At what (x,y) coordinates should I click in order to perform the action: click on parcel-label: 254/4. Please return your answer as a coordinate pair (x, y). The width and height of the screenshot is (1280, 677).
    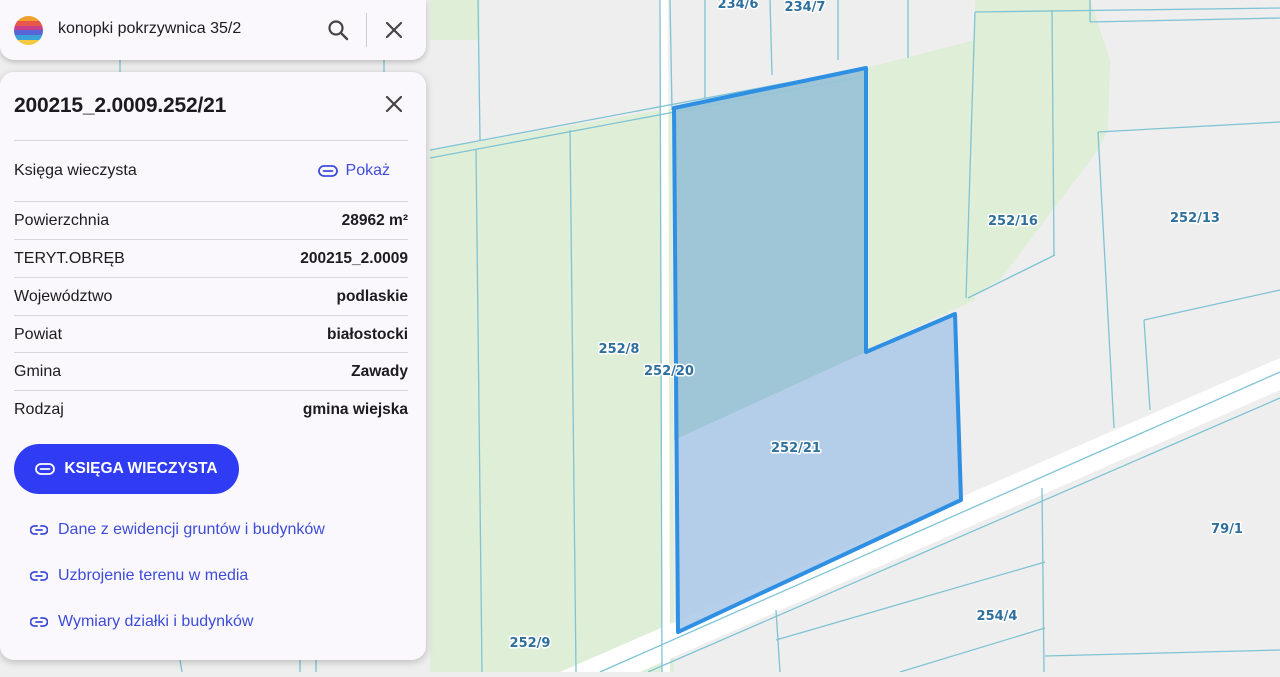
    Looking at the image, I should click on (997, 617).